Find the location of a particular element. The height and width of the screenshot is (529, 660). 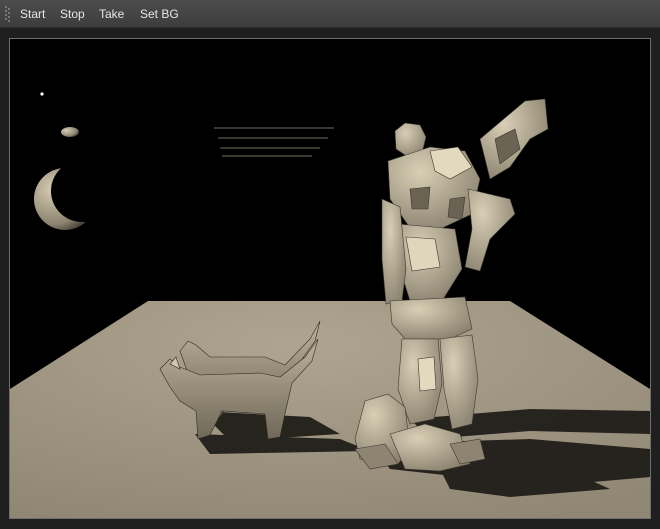

small-moon is located at coordinates (70, 132).